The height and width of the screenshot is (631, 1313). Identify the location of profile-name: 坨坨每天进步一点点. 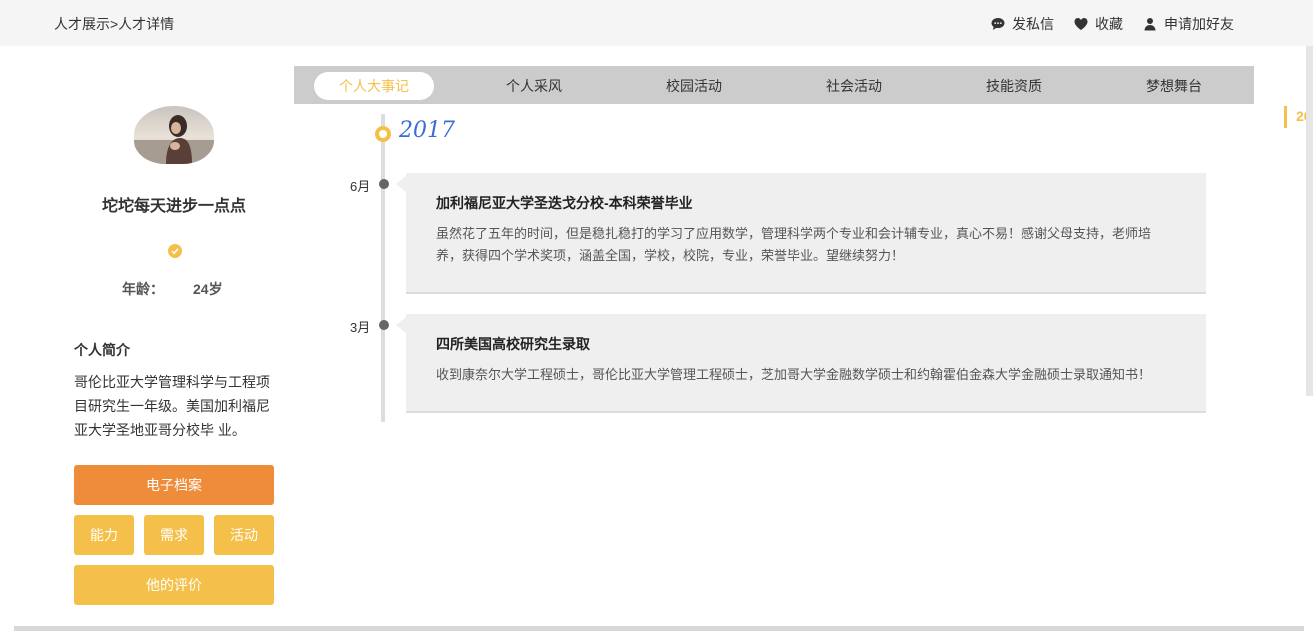
(173, 206).